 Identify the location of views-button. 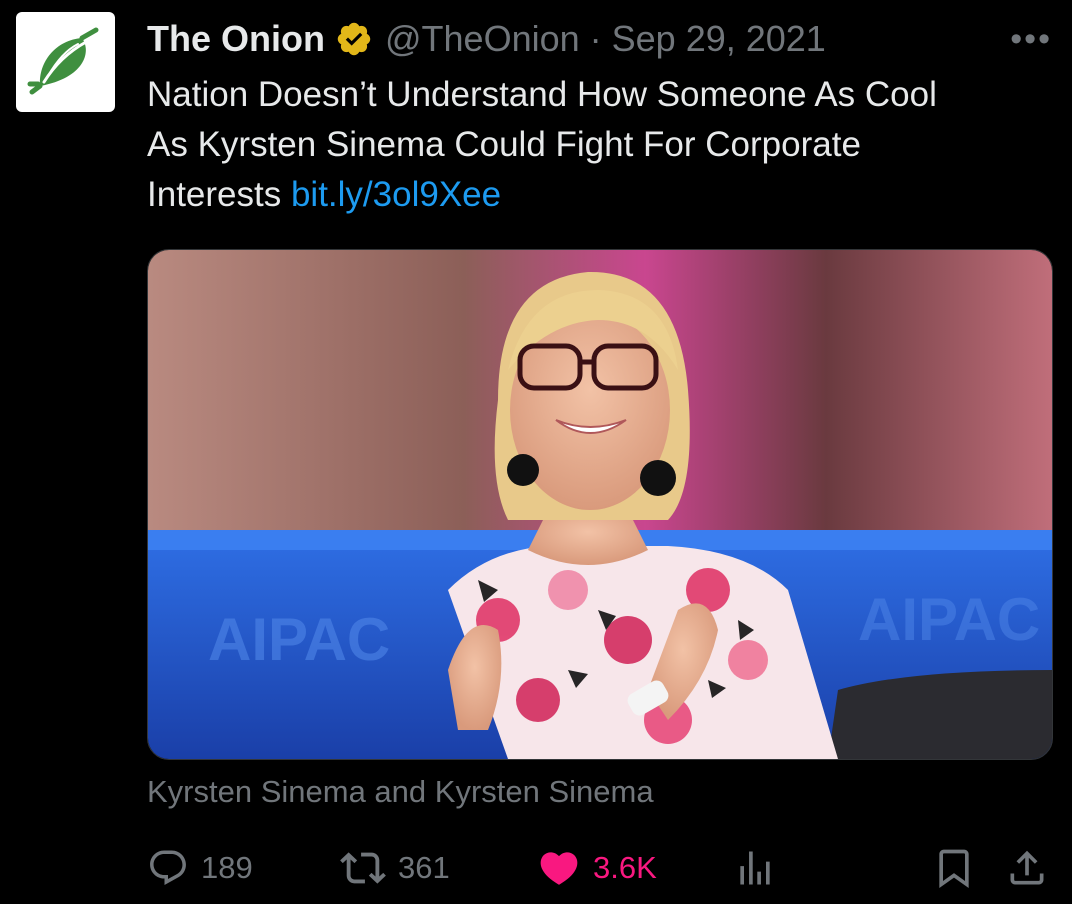
(755, 868).